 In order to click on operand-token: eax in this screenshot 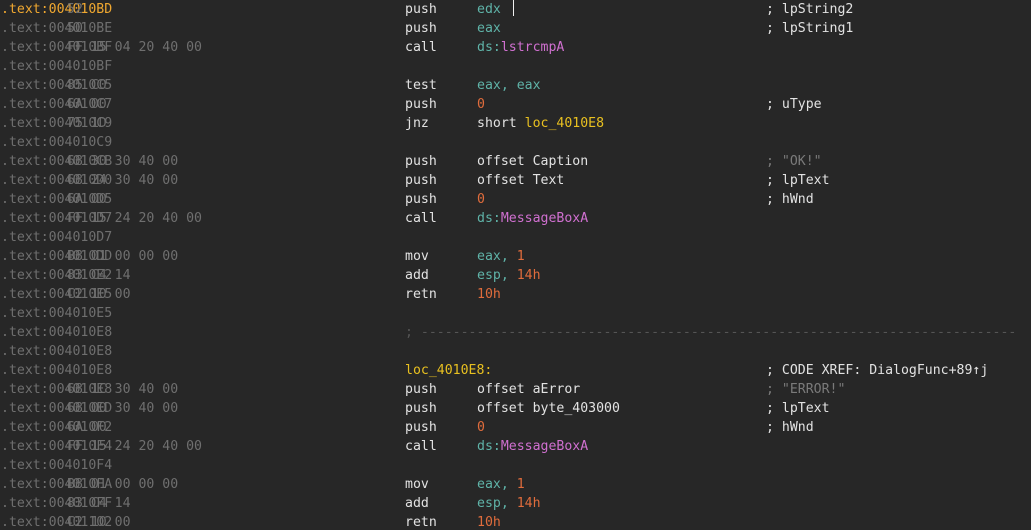, I will do `click(489, 28)`.